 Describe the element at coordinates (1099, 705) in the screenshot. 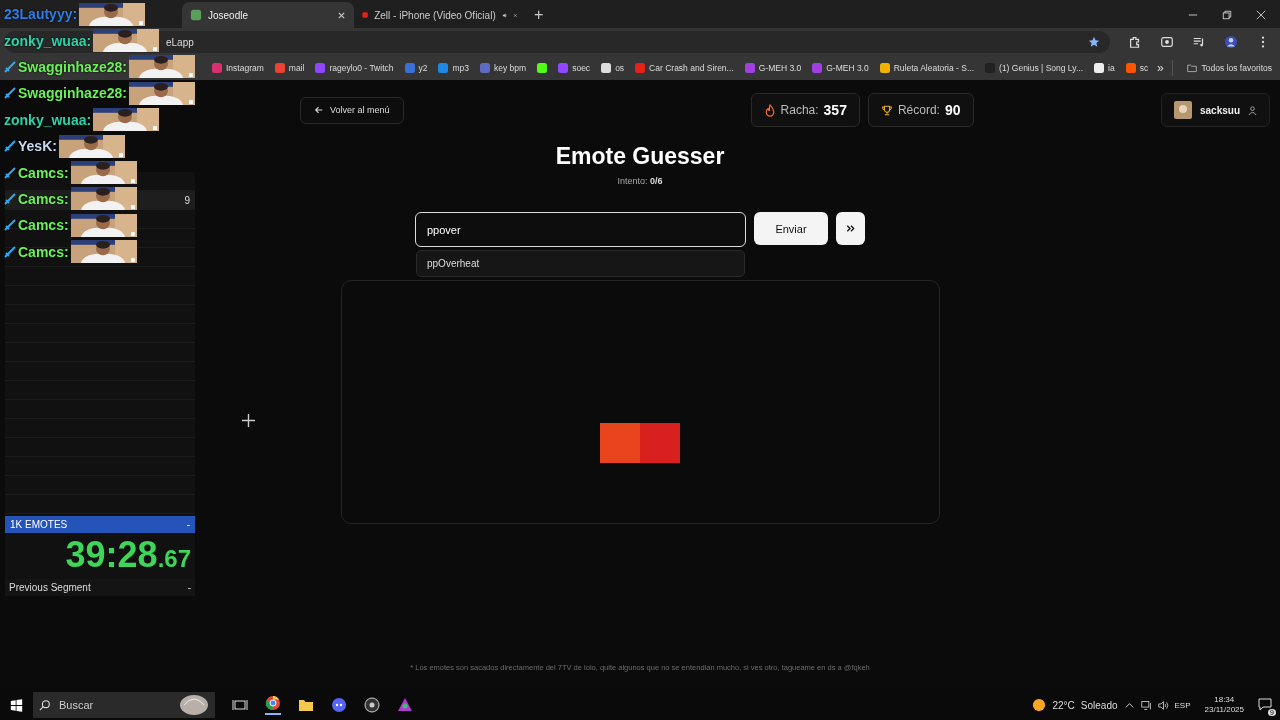

I see `weather-label: Soleado` at that location.